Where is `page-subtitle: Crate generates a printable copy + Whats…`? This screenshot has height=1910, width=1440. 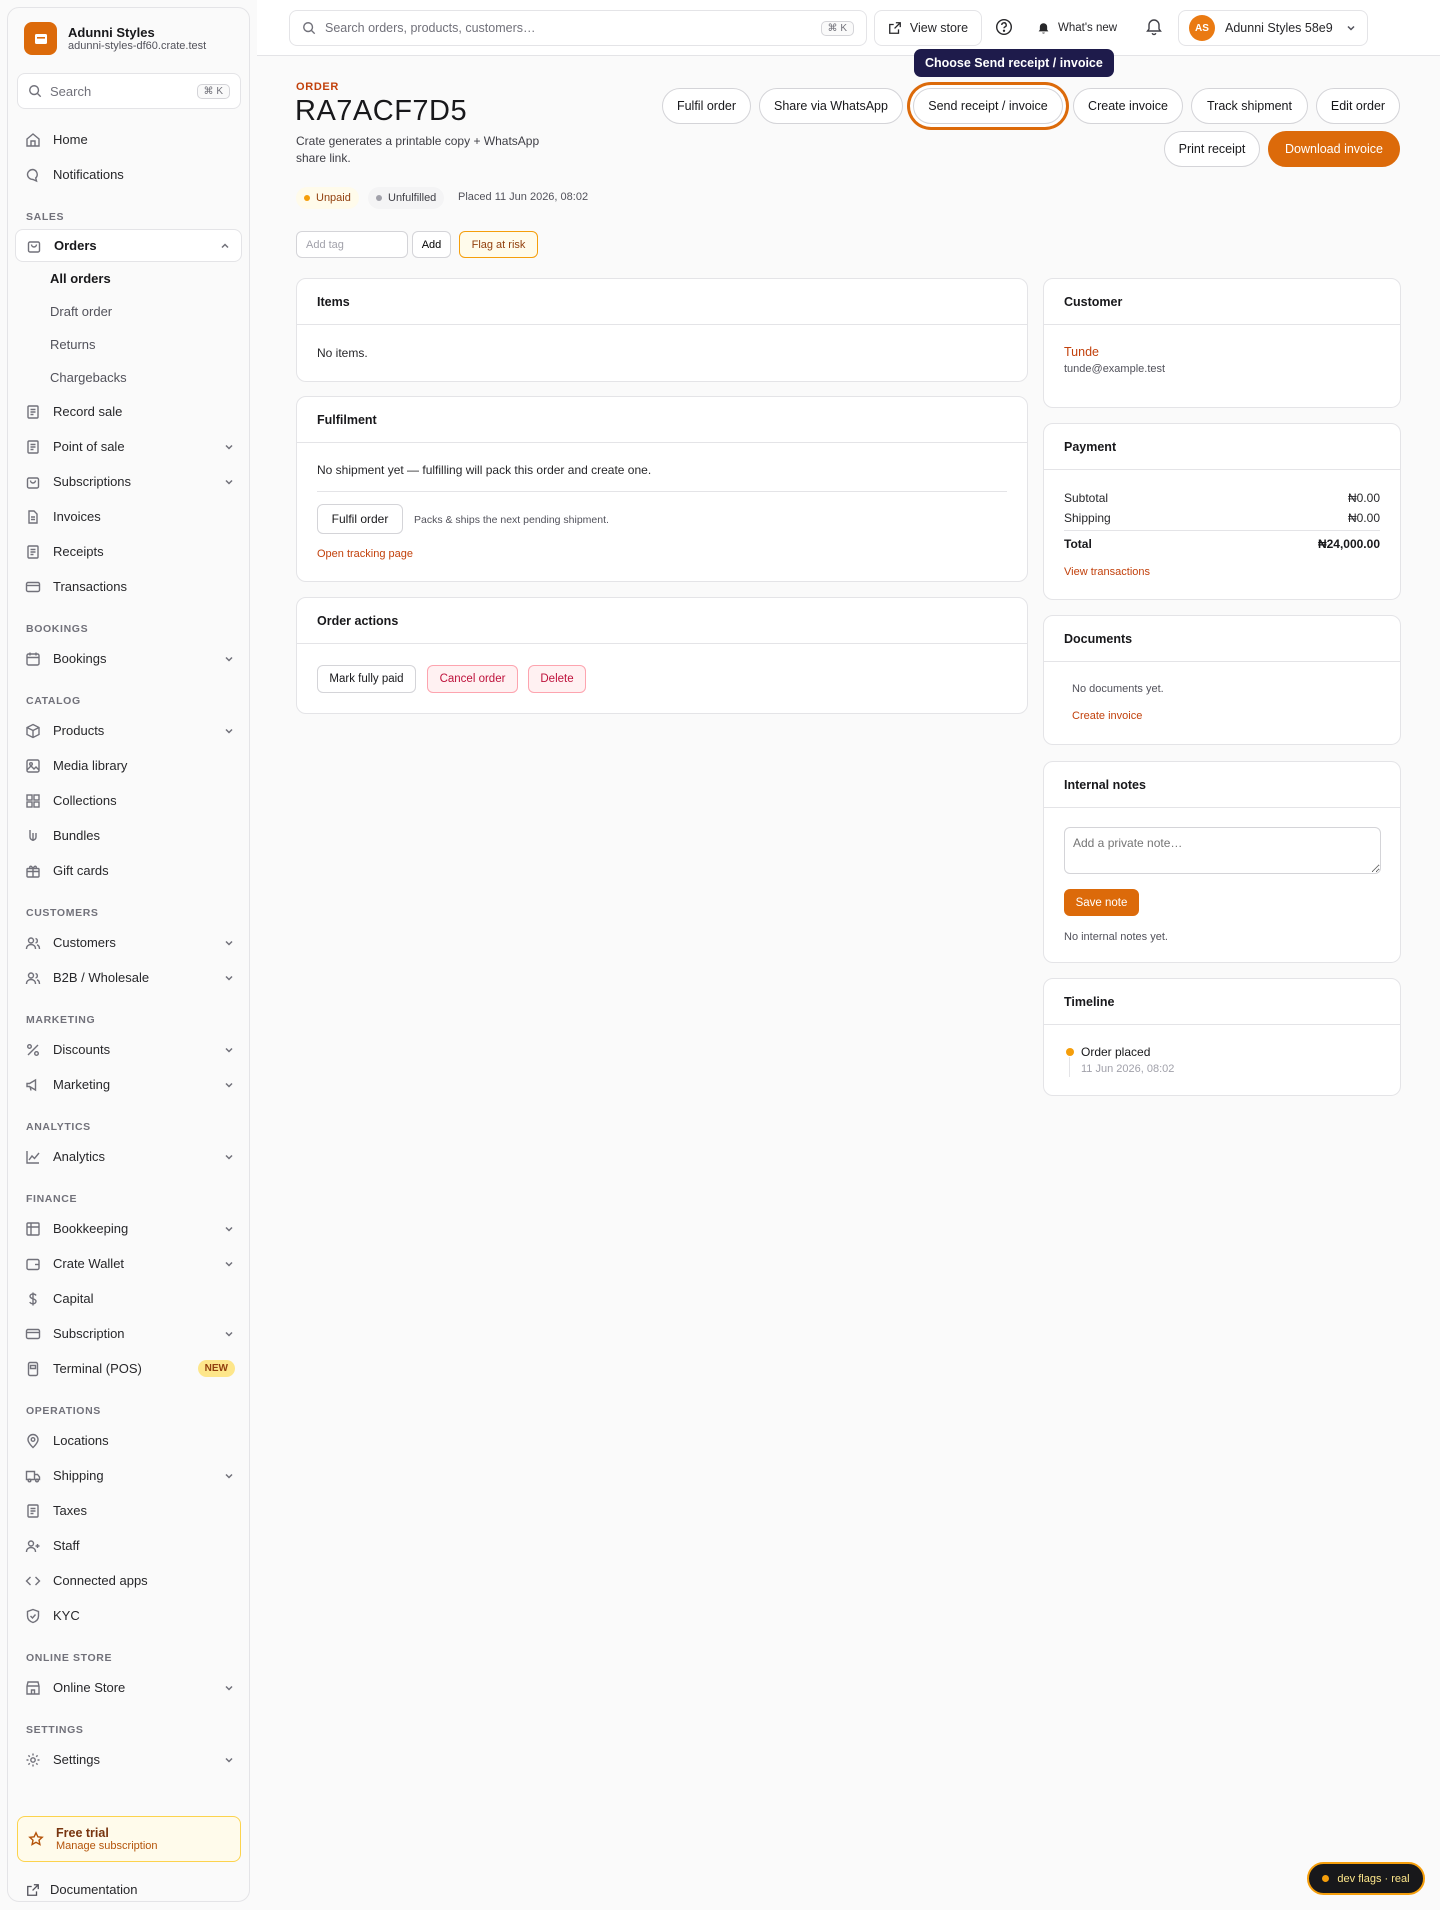 page-subtitle: Crate generates a printable copy + Whats… is located at coordinates (418, 149).